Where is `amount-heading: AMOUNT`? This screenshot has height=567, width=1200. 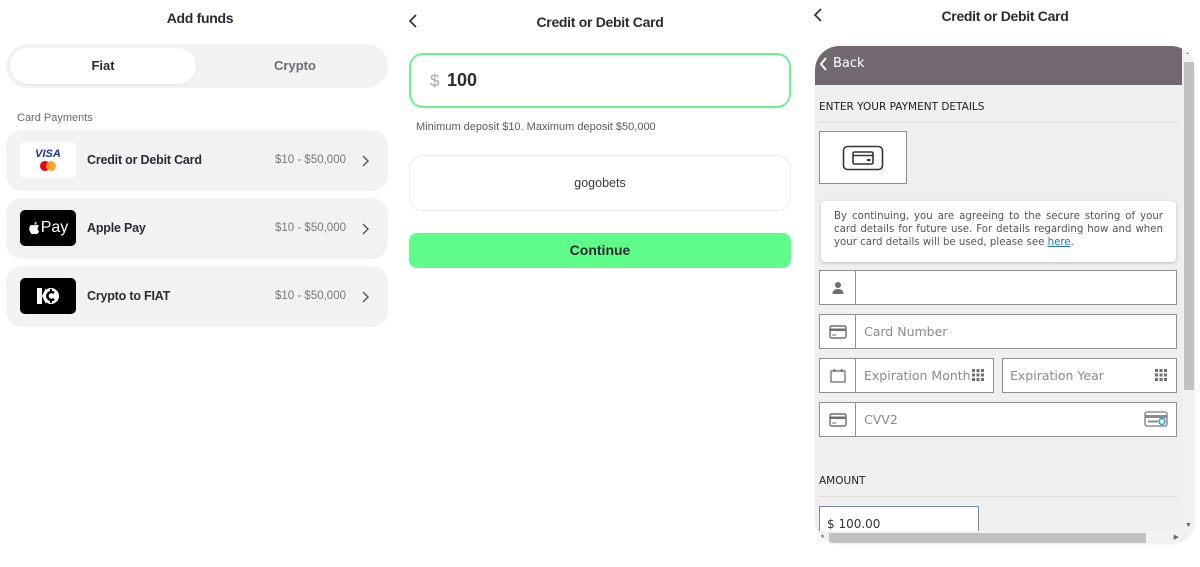
amount-heading: AMOUNT is located at coordinates (842, 481).